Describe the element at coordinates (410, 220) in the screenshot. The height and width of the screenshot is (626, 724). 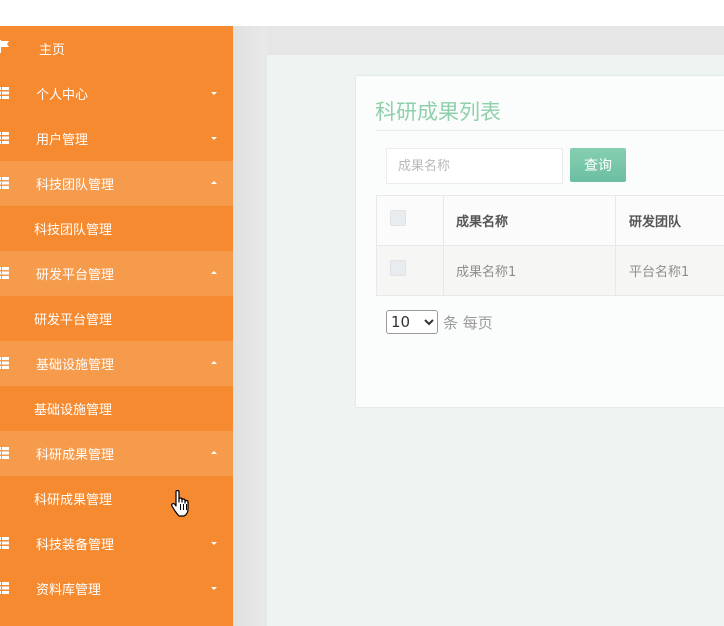
I see `header-checkbox-cell` at that location.